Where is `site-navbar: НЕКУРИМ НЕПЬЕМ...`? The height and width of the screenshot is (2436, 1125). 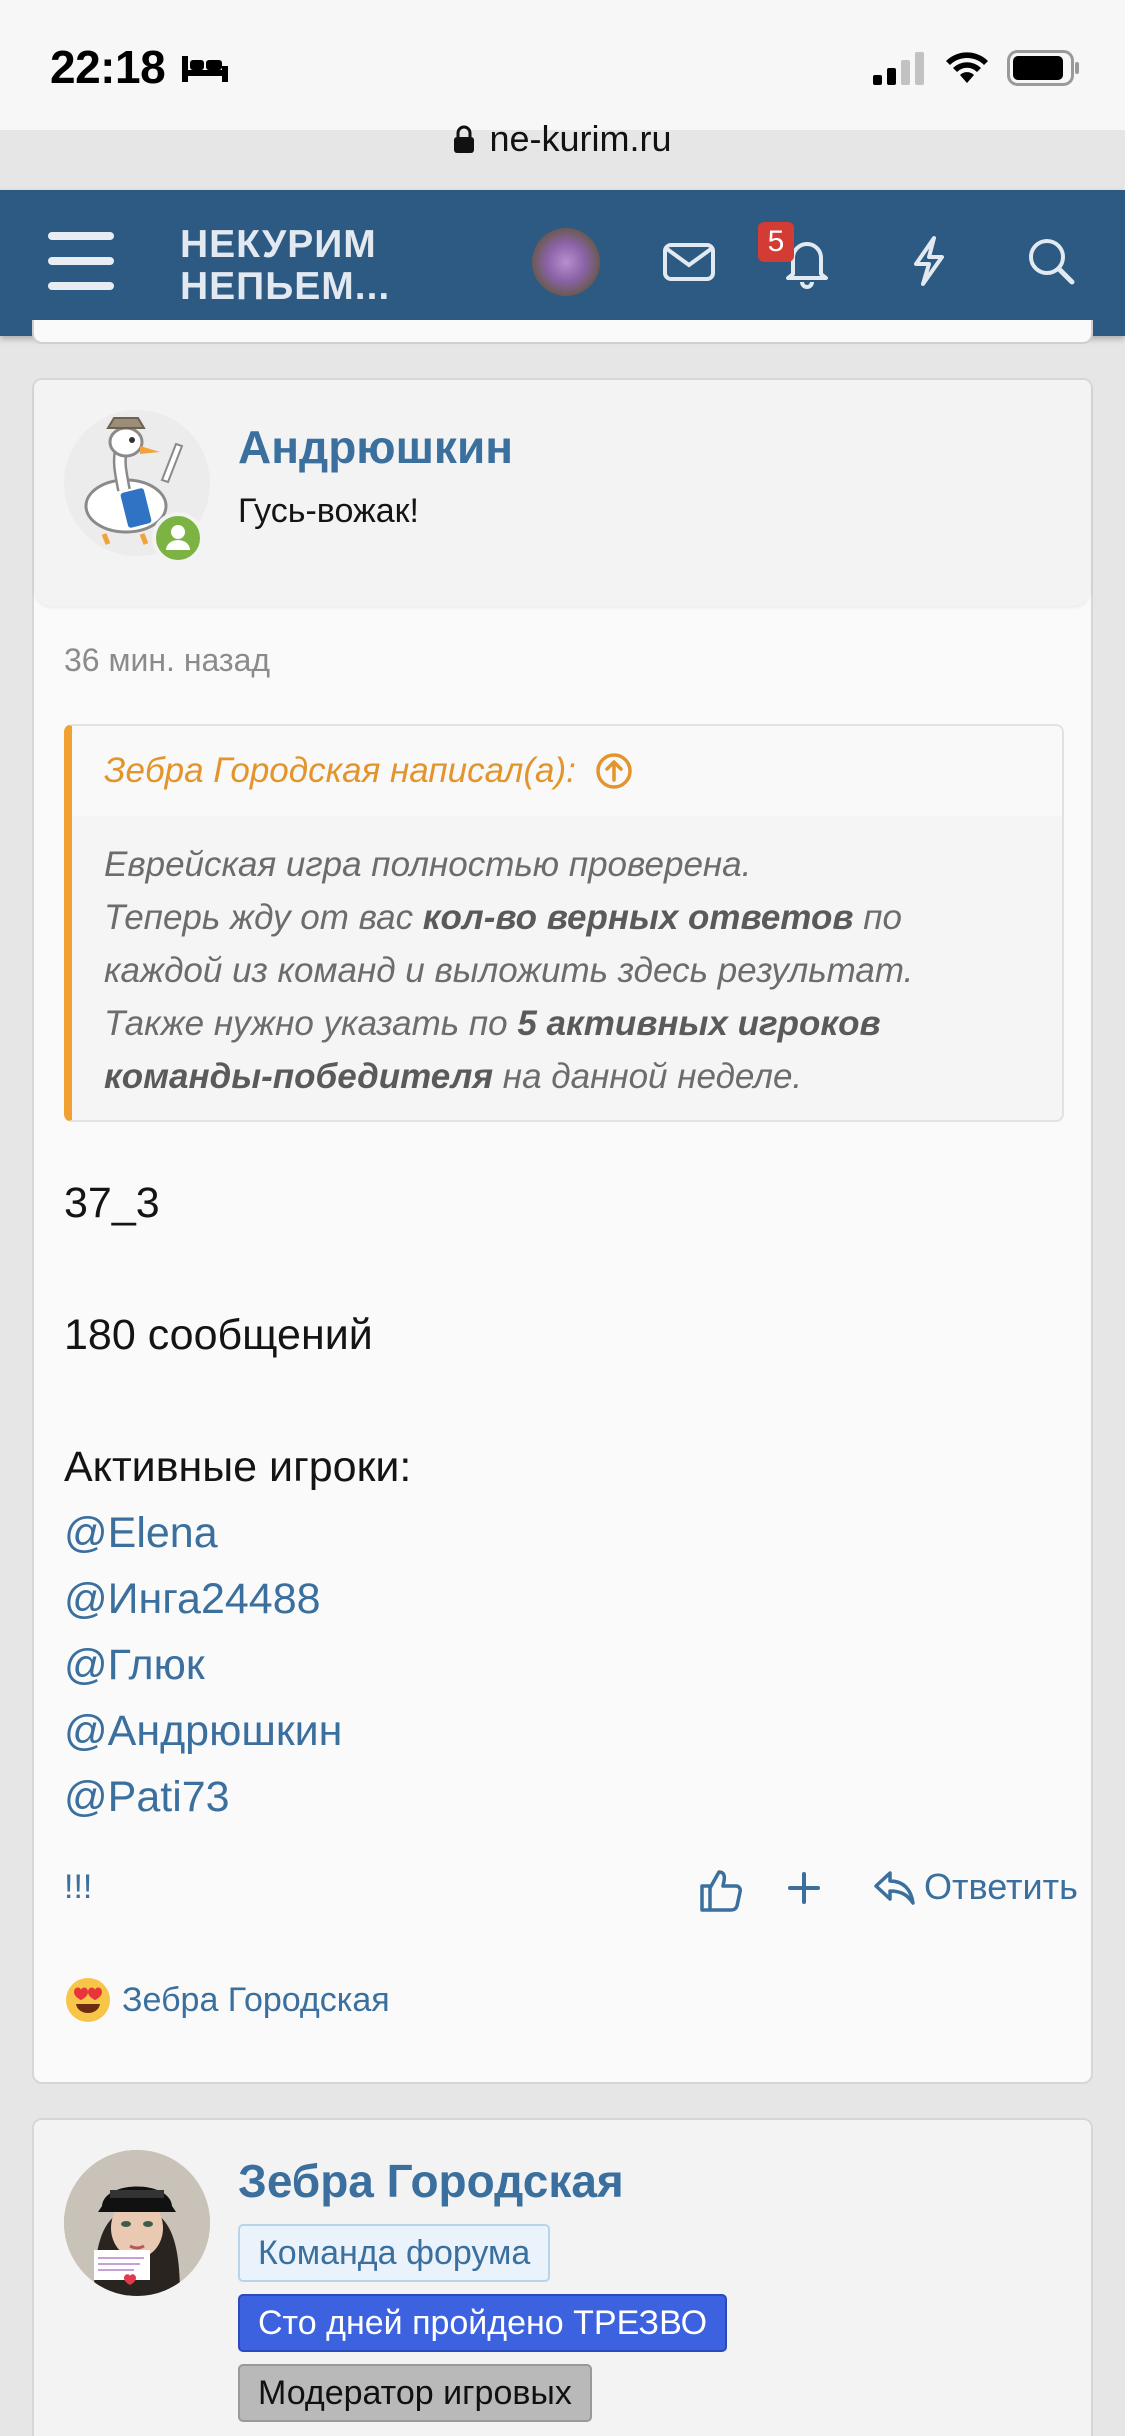
site-navbar: НЕКУРИМ НЕПЬЕМ... is located at coordinates (562, 263).